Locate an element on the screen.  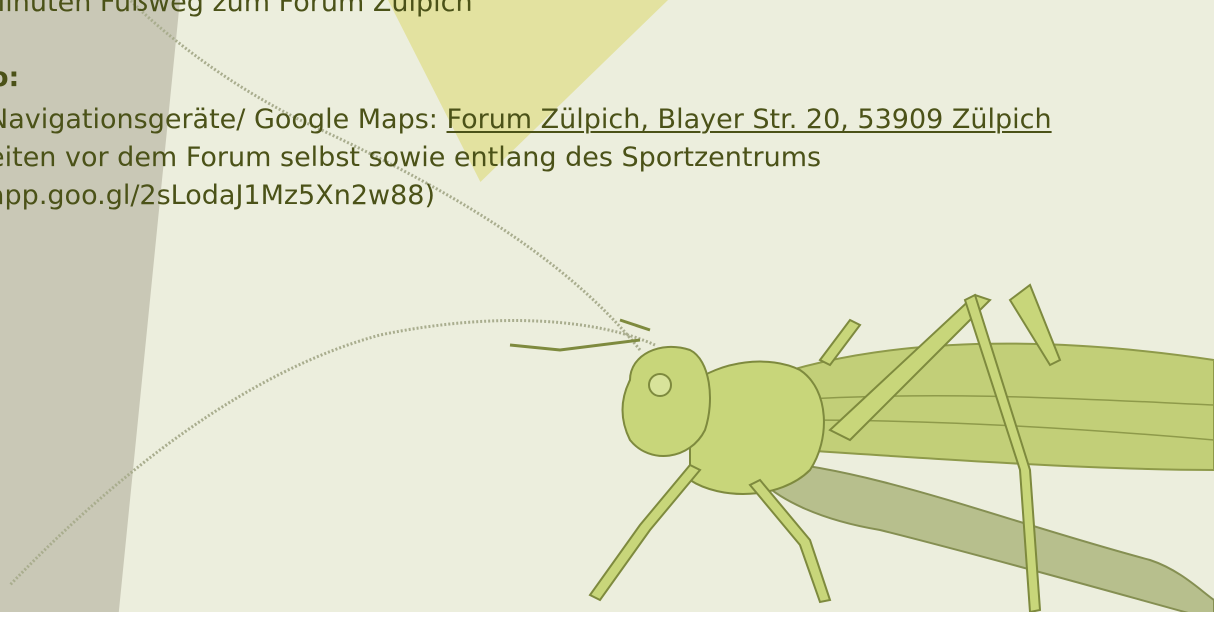
walk-line: Minuten Fußweg zum Forum Zülpich is located at coordinates (236, 9).